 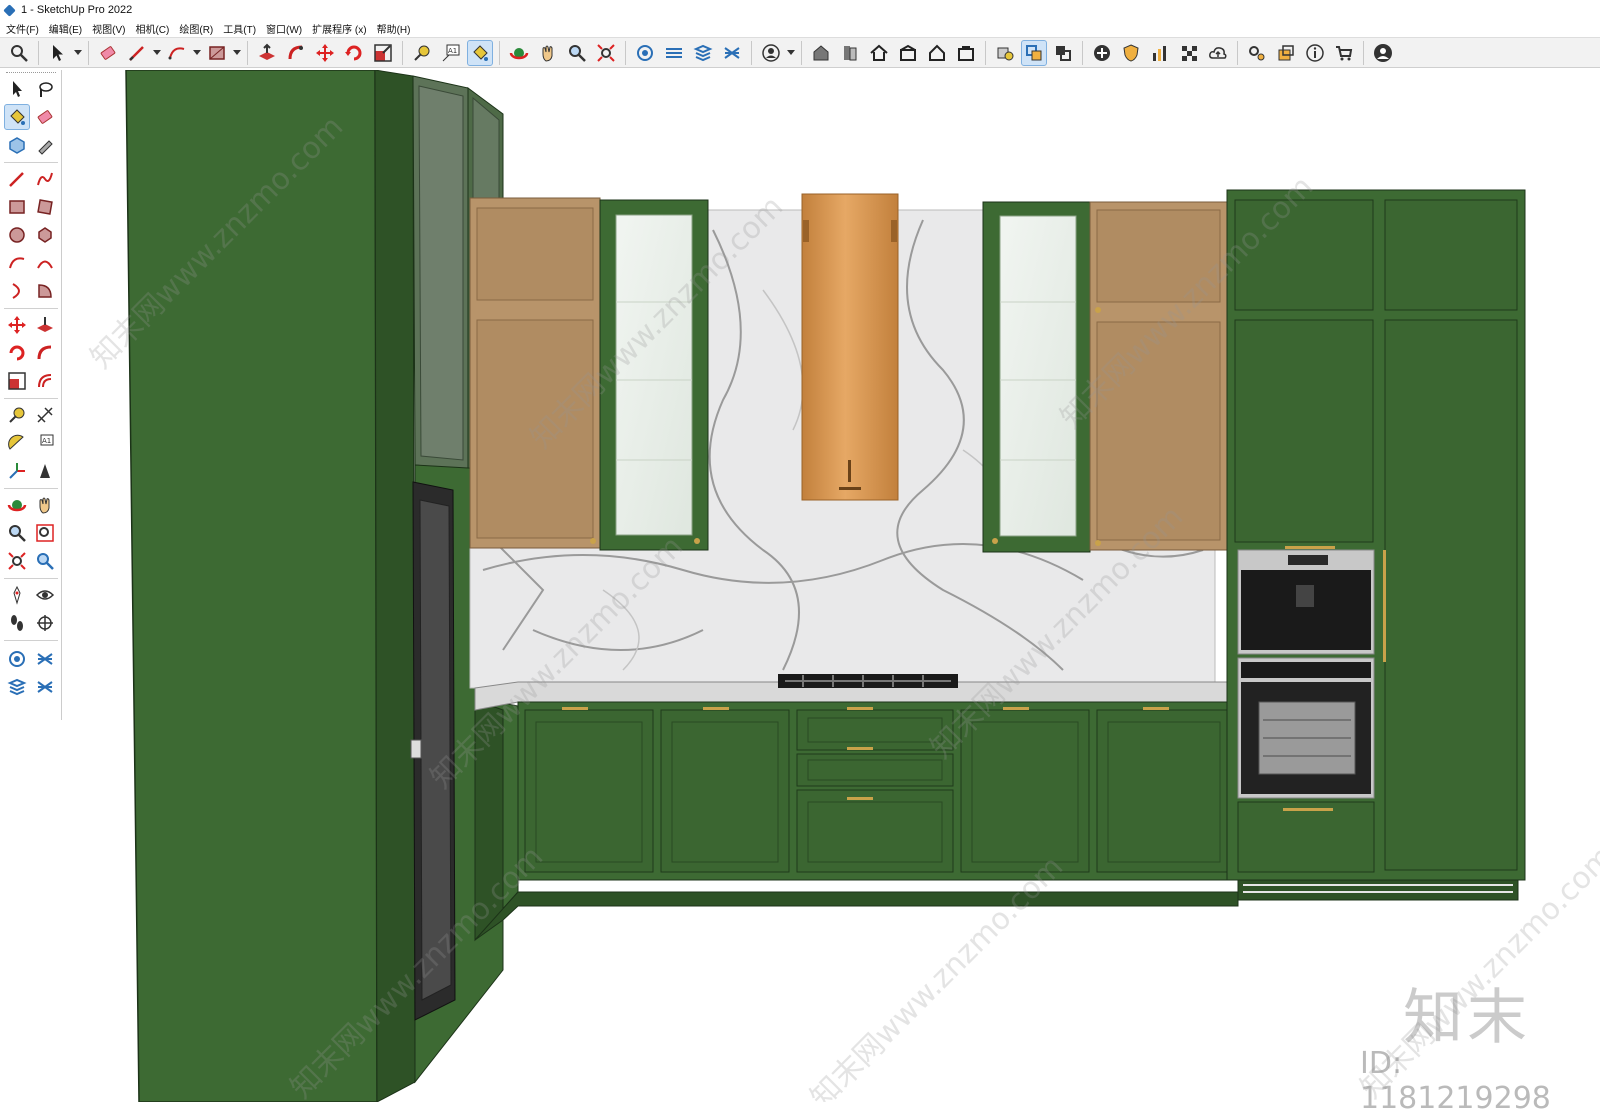 What do you see at coordinates (1344, 53) in the screenshot?
I see `cart-icon` at bounding box center [1344, 53].